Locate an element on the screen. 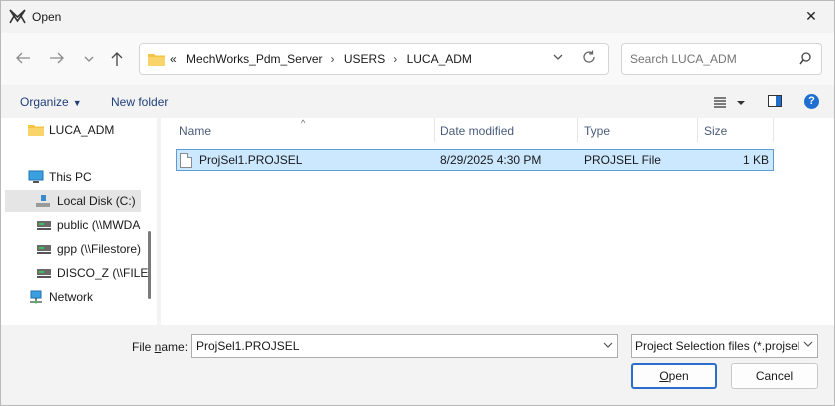 The height and width of the screenshot is (406, 835). file-type-select: Project Selection files (*.projsel) is located at coordinates (724, 346).